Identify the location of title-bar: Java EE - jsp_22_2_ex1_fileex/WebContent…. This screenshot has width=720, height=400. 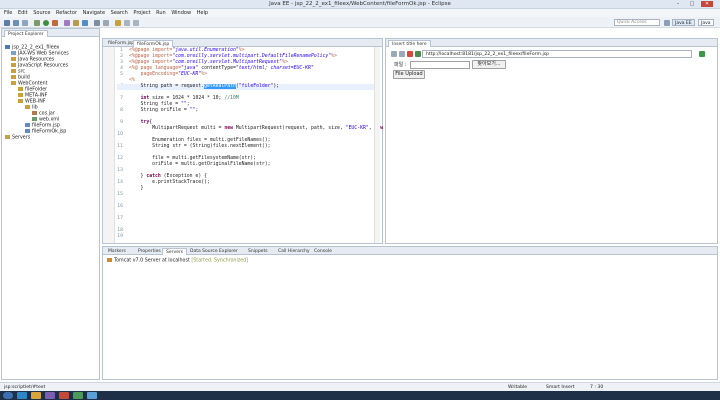
(360, 4).